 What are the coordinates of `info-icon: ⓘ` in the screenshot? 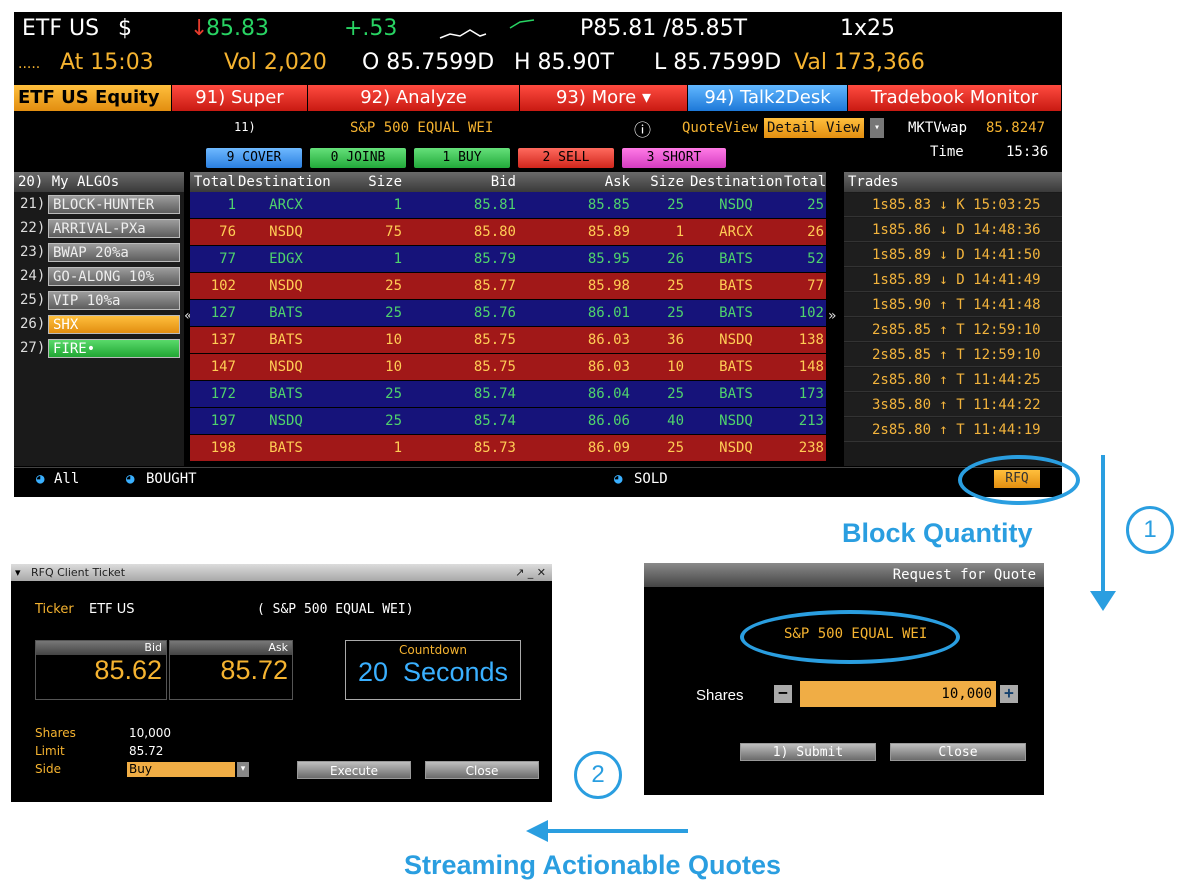 It's located at (642, 128).